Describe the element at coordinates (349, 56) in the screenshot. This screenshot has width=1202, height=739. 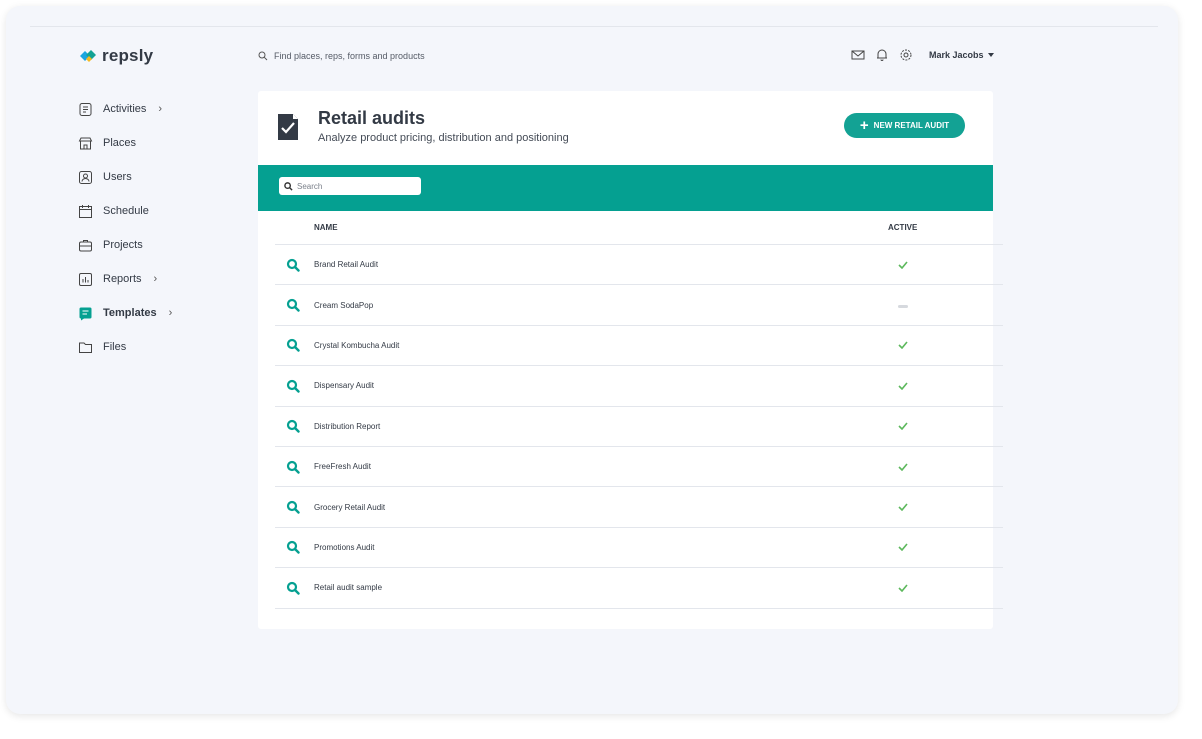
I see `global-search-placeholder: Find places, reps, forms and products` at that location.